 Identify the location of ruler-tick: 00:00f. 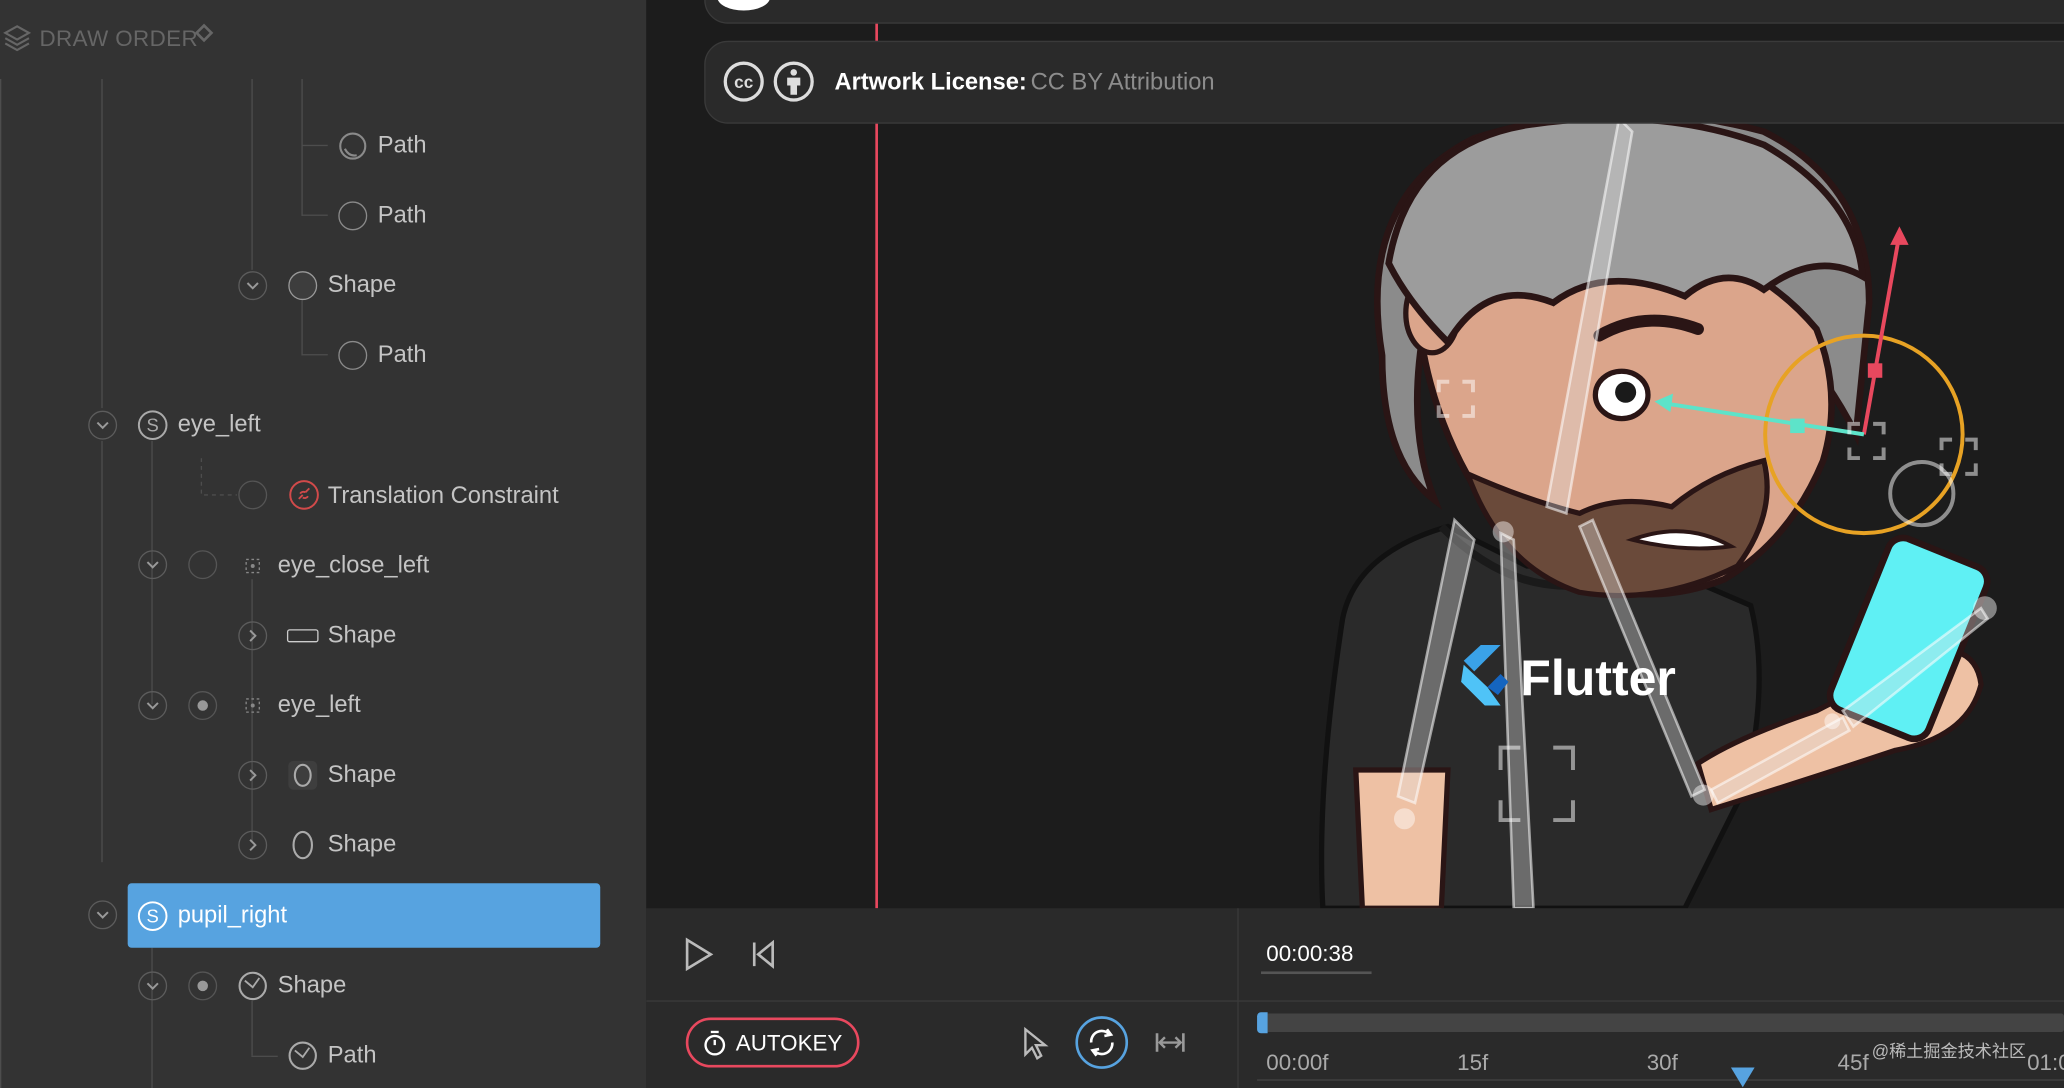
(1297, 1063).